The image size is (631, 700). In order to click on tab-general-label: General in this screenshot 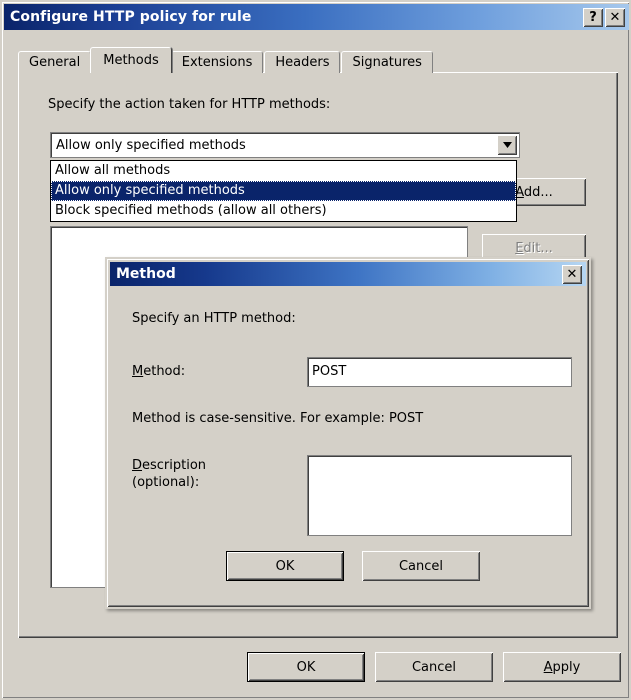, I will do `click(55, 62)`.